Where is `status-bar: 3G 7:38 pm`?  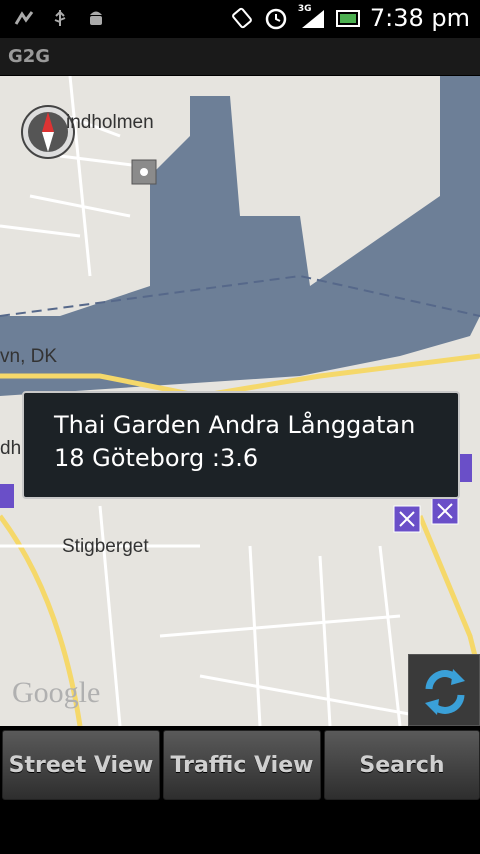
status-bar: 3G 7:38 pm is located at coordinates (240, 19).